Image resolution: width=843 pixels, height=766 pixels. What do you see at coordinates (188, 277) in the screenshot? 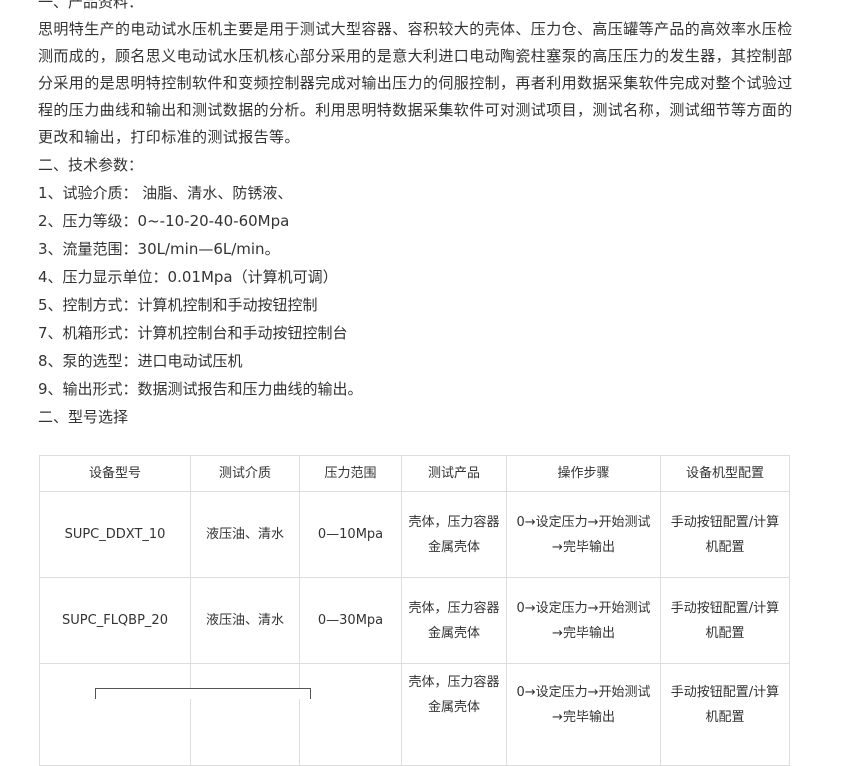
I see `param-display-unit: 4、压力显示单位：0.01Mpa（计算机可调）` at bounding box center [188, 277].